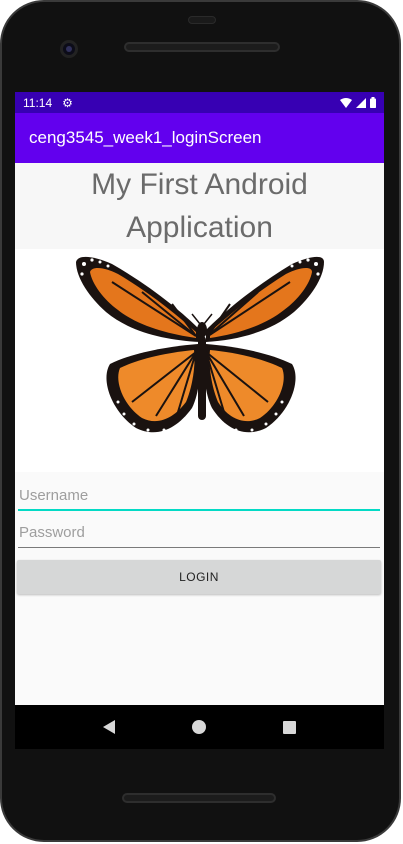 Image resolution: width=403 pixels, height=844 pixels. Describe the element at coordinates (200, 344) in the screenshot. I see `monarch-butterfly-image` at that location.